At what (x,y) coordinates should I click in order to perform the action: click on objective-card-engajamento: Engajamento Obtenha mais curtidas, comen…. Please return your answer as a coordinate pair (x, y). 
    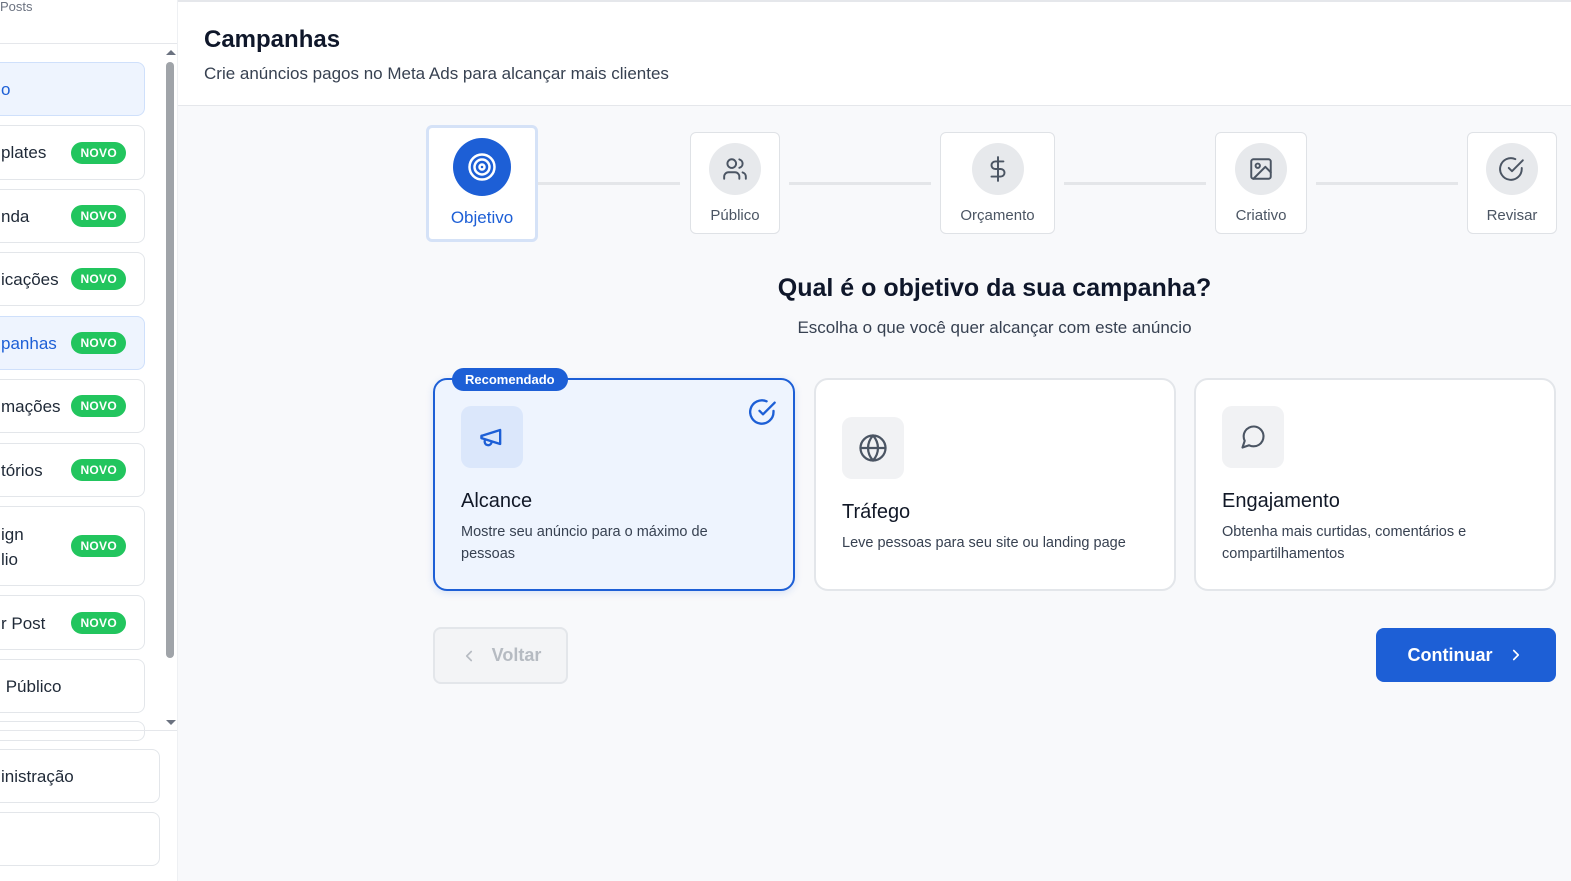
    Looking at the image, I should click on (1375, 484).